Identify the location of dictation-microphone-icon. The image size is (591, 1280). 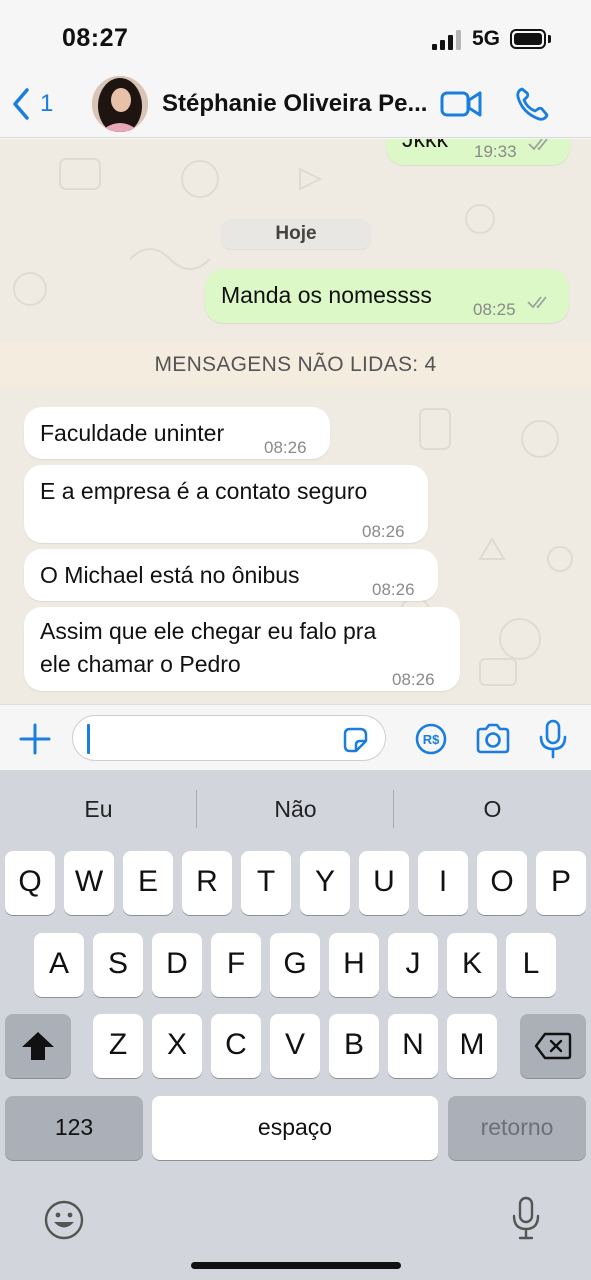
(526, 1218).